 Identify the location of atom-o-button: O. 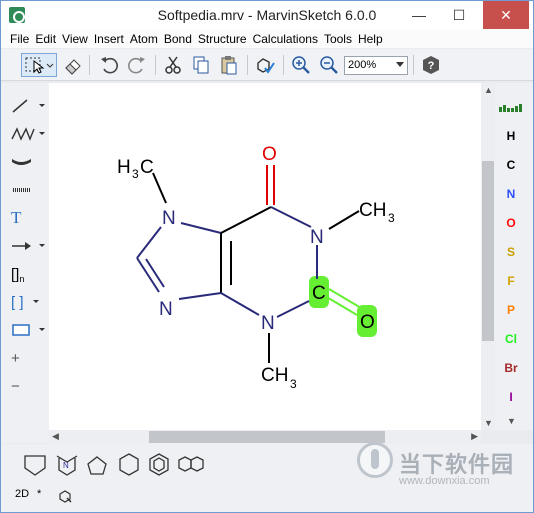
(511, 223).